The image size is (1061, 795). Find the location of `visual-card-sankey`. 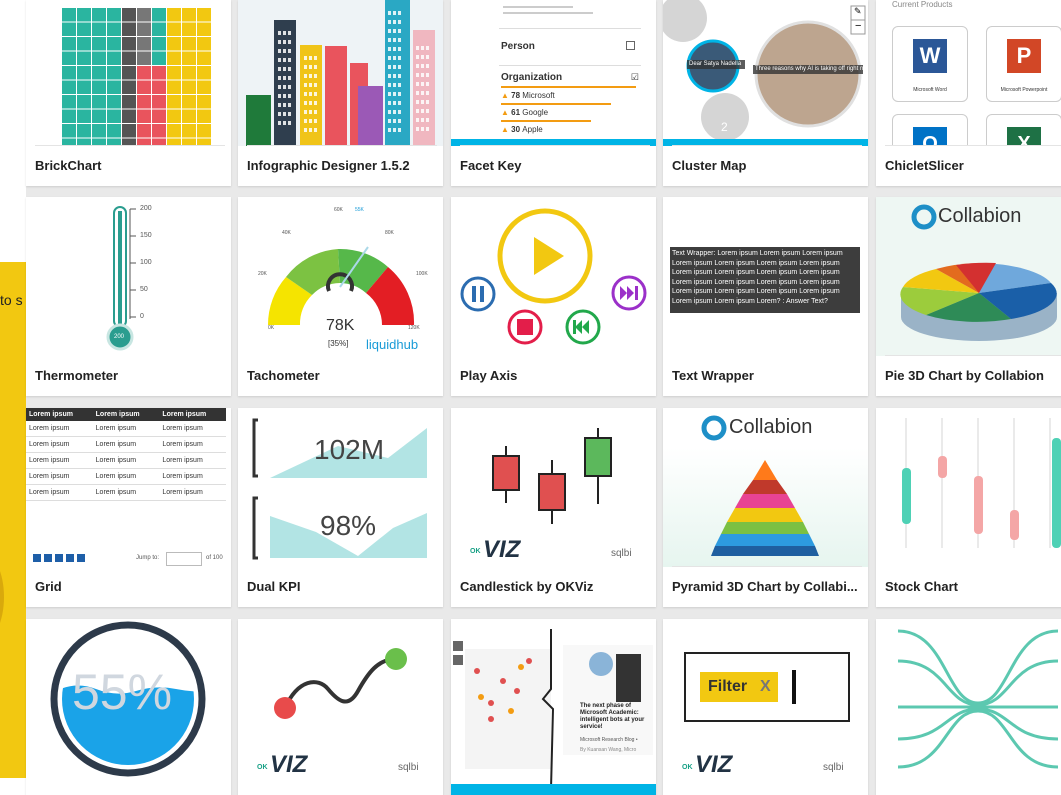

visual-card-sankey is located at coordinates (968, 707).